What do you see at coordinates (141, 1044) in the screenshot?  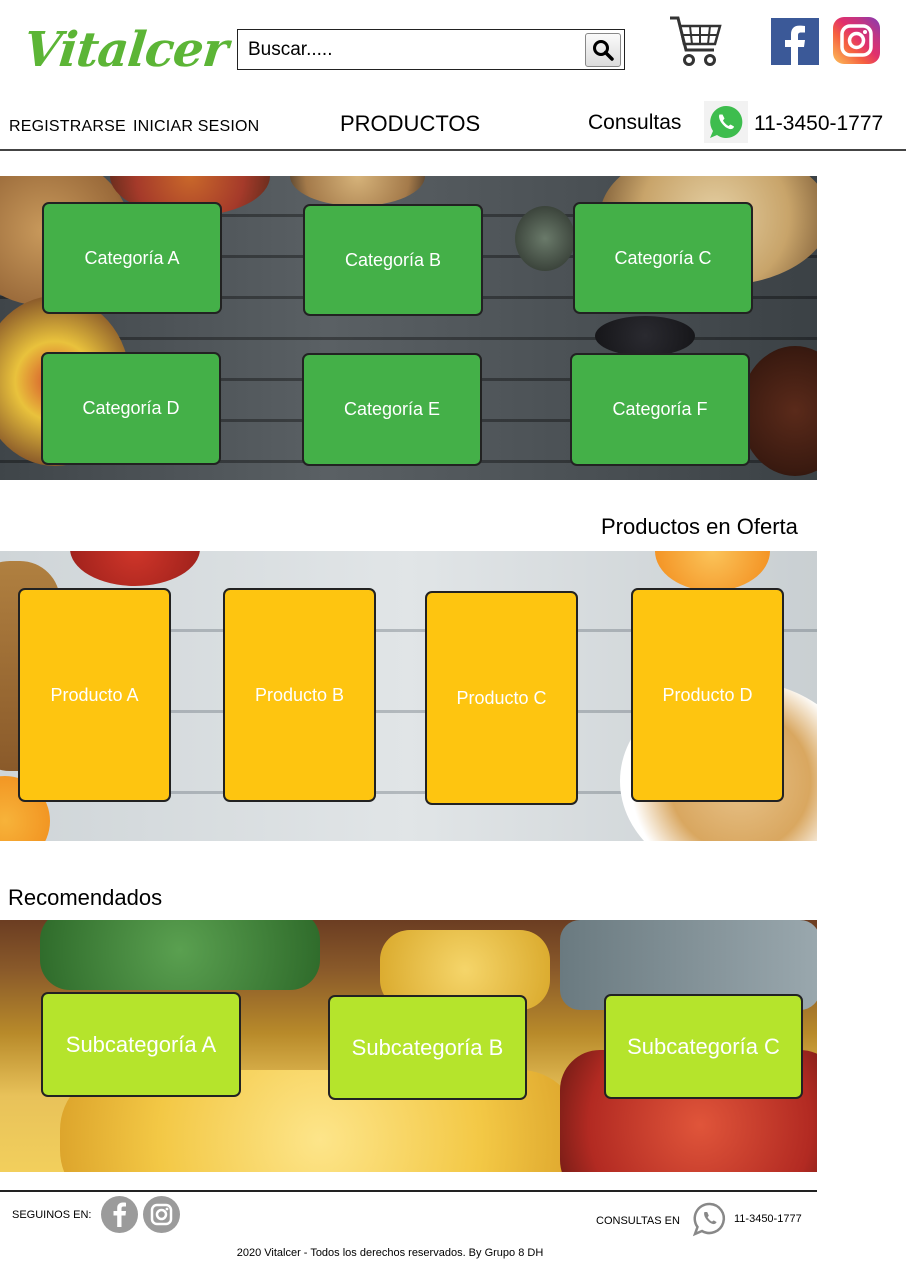 I see `subcategory-card-a: Subcategoría A` at bounding box center [141, 1044].